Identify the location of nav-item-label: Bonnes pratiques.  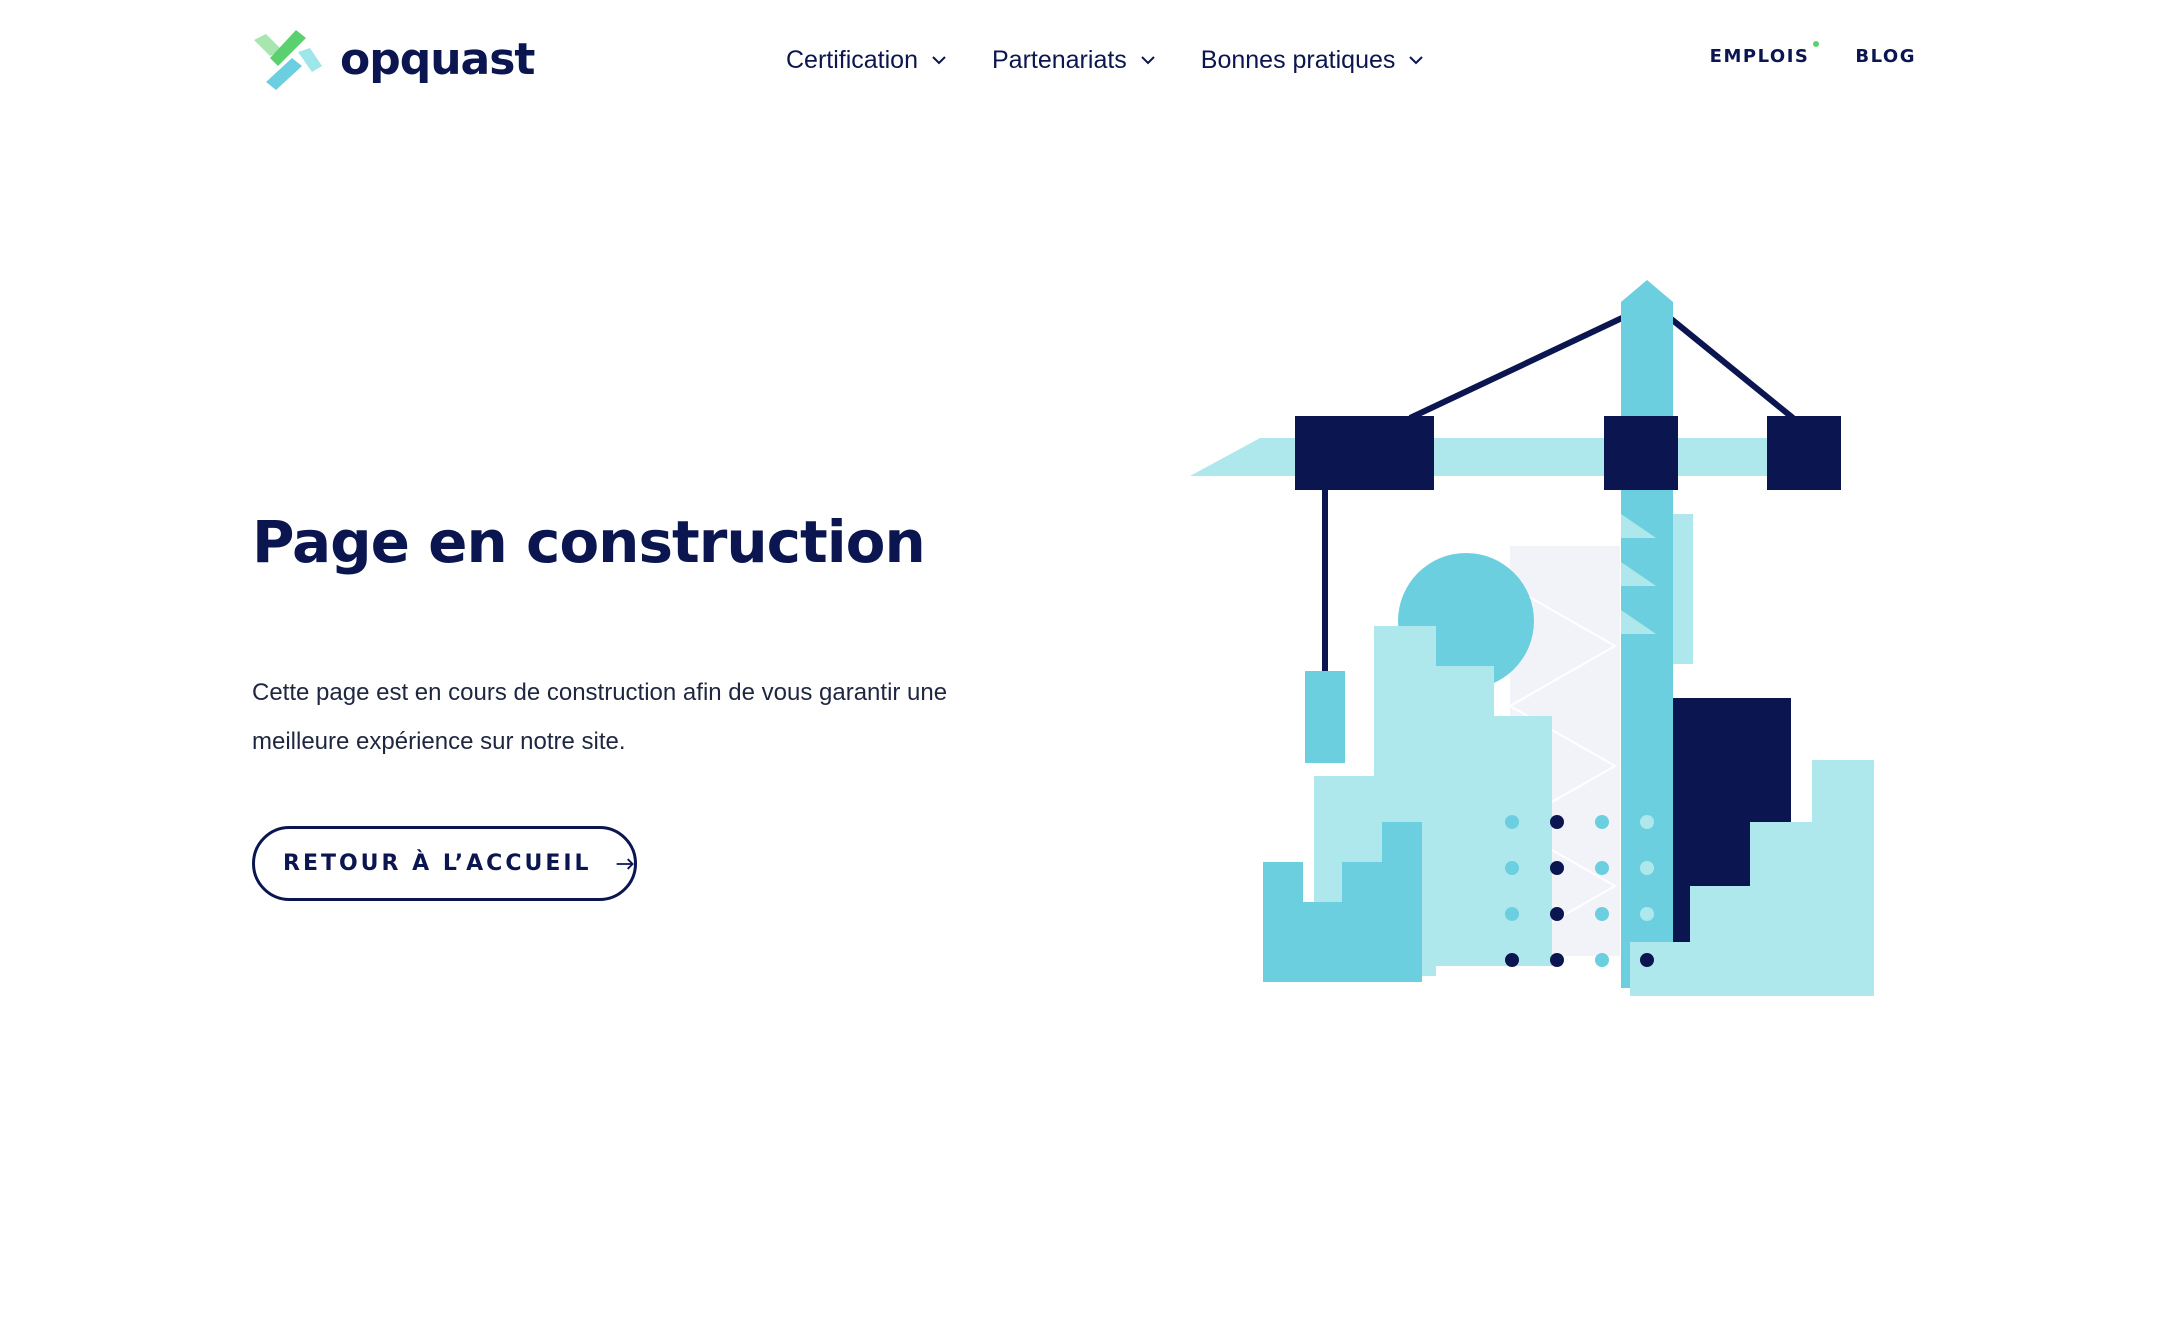
(1298, 59).